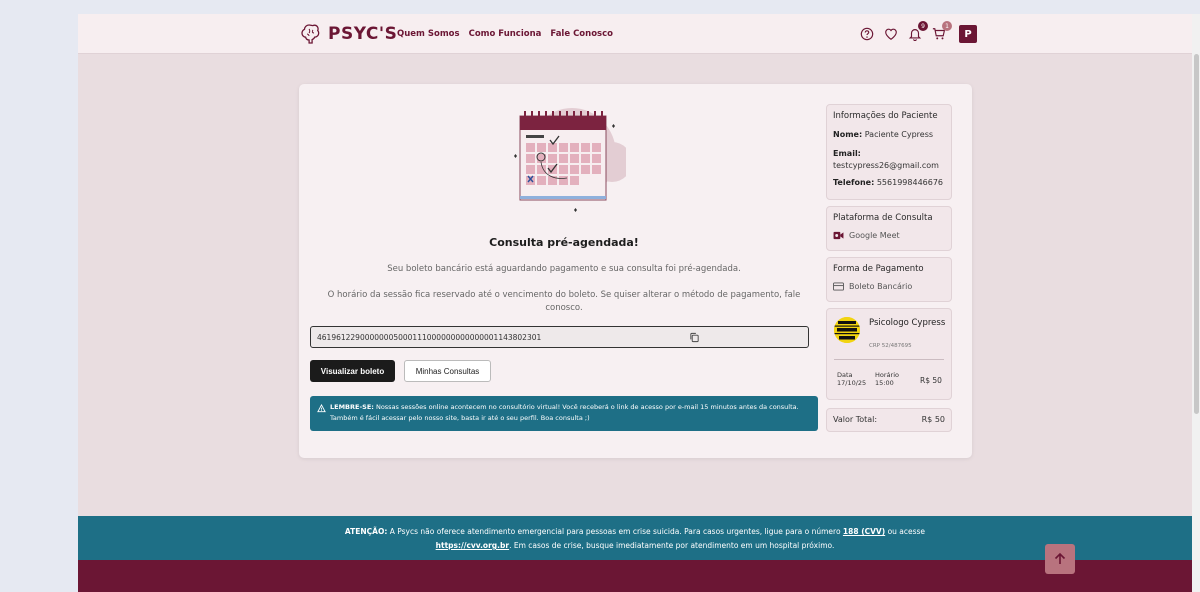 This screenshot has width=1200, height=592. I want to click on date-value: 17/10/25, so click(852, 383).